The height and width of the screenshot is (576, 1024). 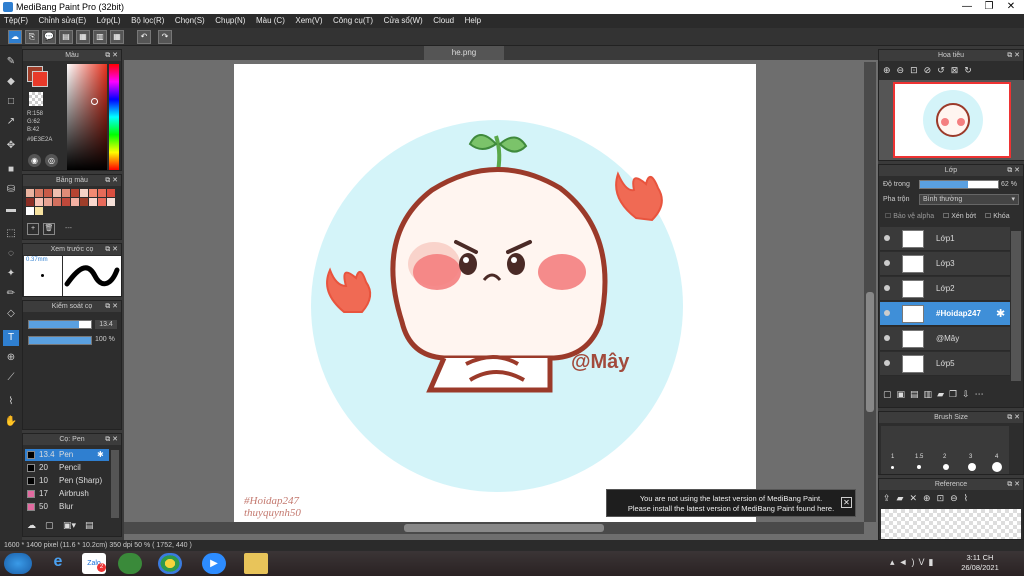 I want to click on layer-opacity-slider, so click(x=959, y=184).